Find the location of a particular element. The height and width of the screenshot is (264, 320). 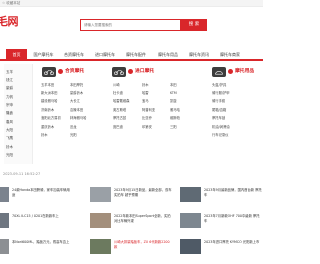

brand-link: 三阳 is located at coordinates (173, 127).